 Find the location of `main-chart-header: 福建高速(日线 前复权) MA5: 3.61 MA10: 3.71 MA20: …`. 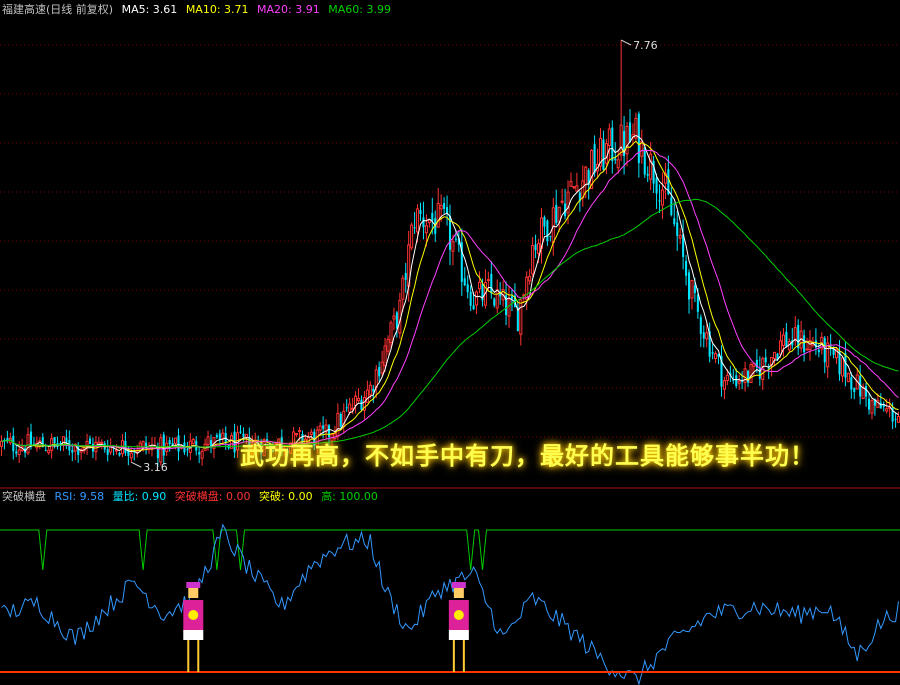

main-chart-header: 福建高速(日线 前复权) MA5: 3.61 MA10: 3.71 MA20: … is located at coordinates (199, 10).